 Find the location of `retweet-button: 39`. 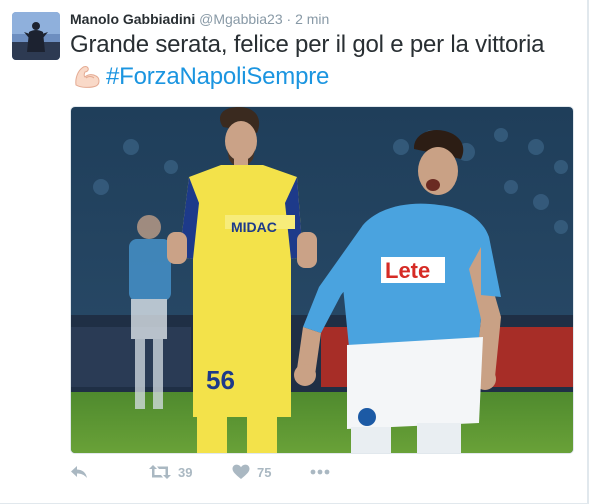

retweet-button: 39 is located at coordinates (170, 472).